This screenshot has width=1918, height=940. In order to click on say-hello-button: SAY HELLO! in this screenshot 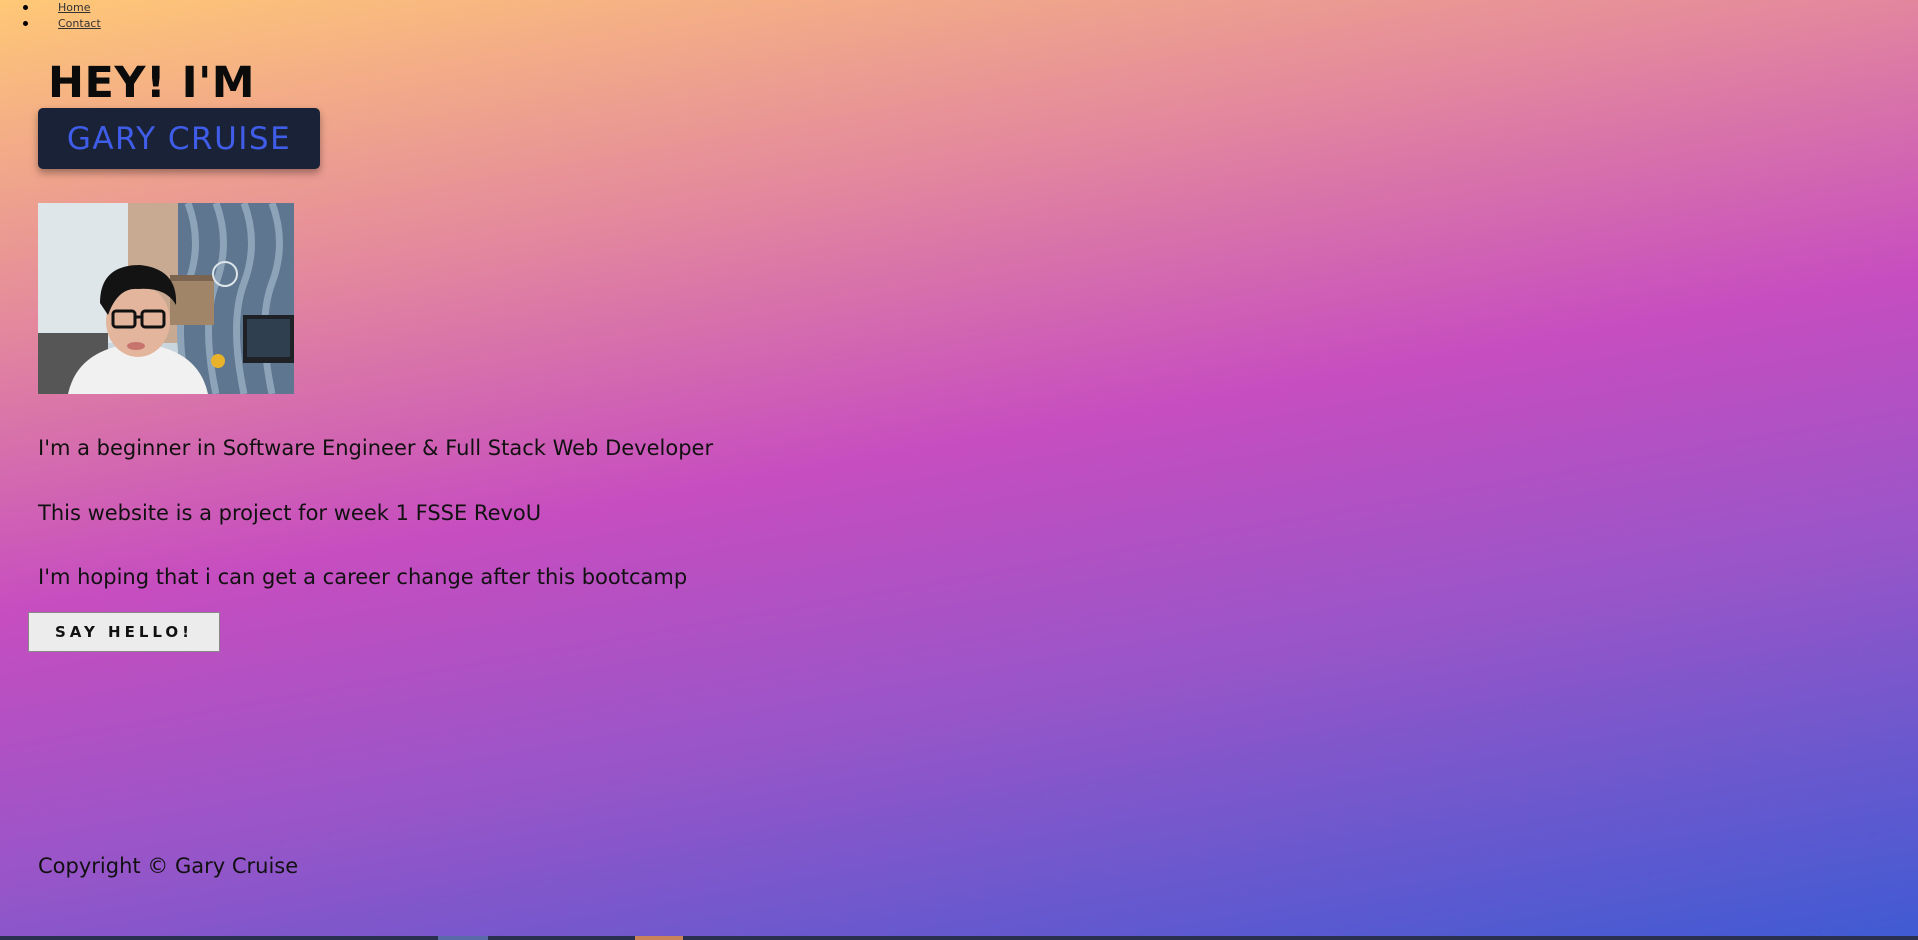, I will do `click(124, 632)`.